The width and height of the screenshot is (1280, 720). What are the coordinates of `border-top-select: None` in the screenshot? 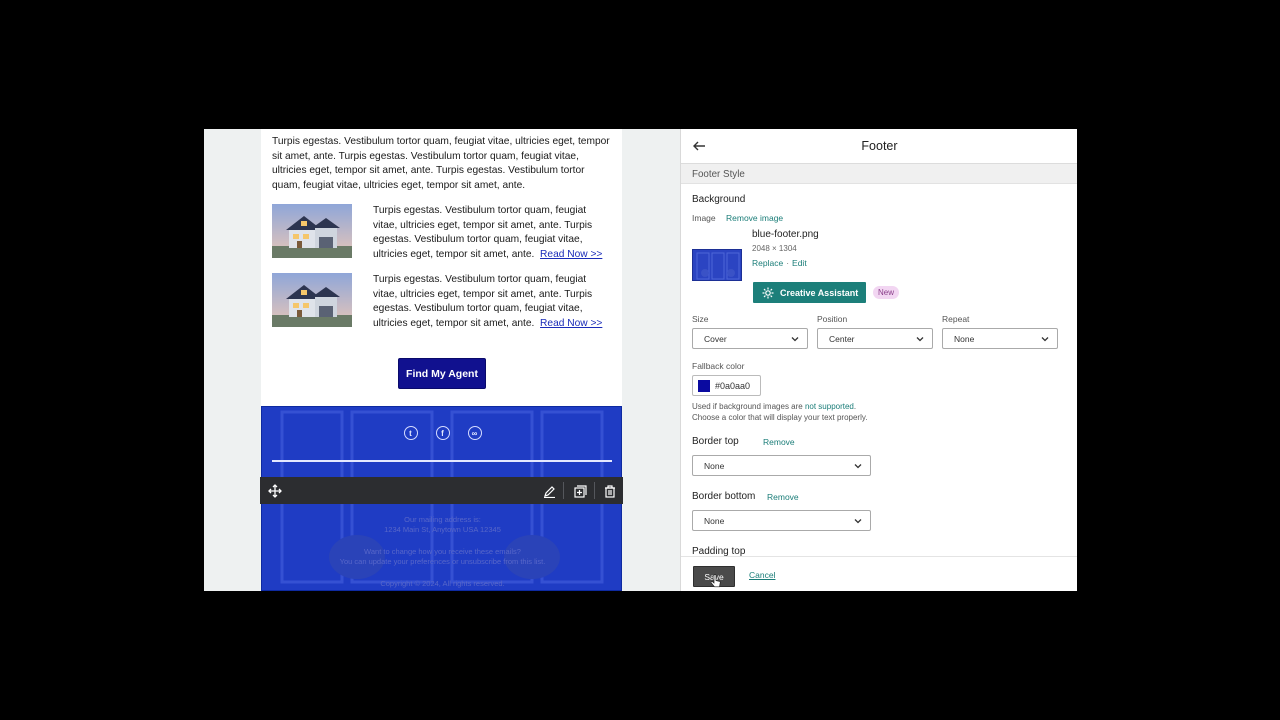 It's located at (781, 465).